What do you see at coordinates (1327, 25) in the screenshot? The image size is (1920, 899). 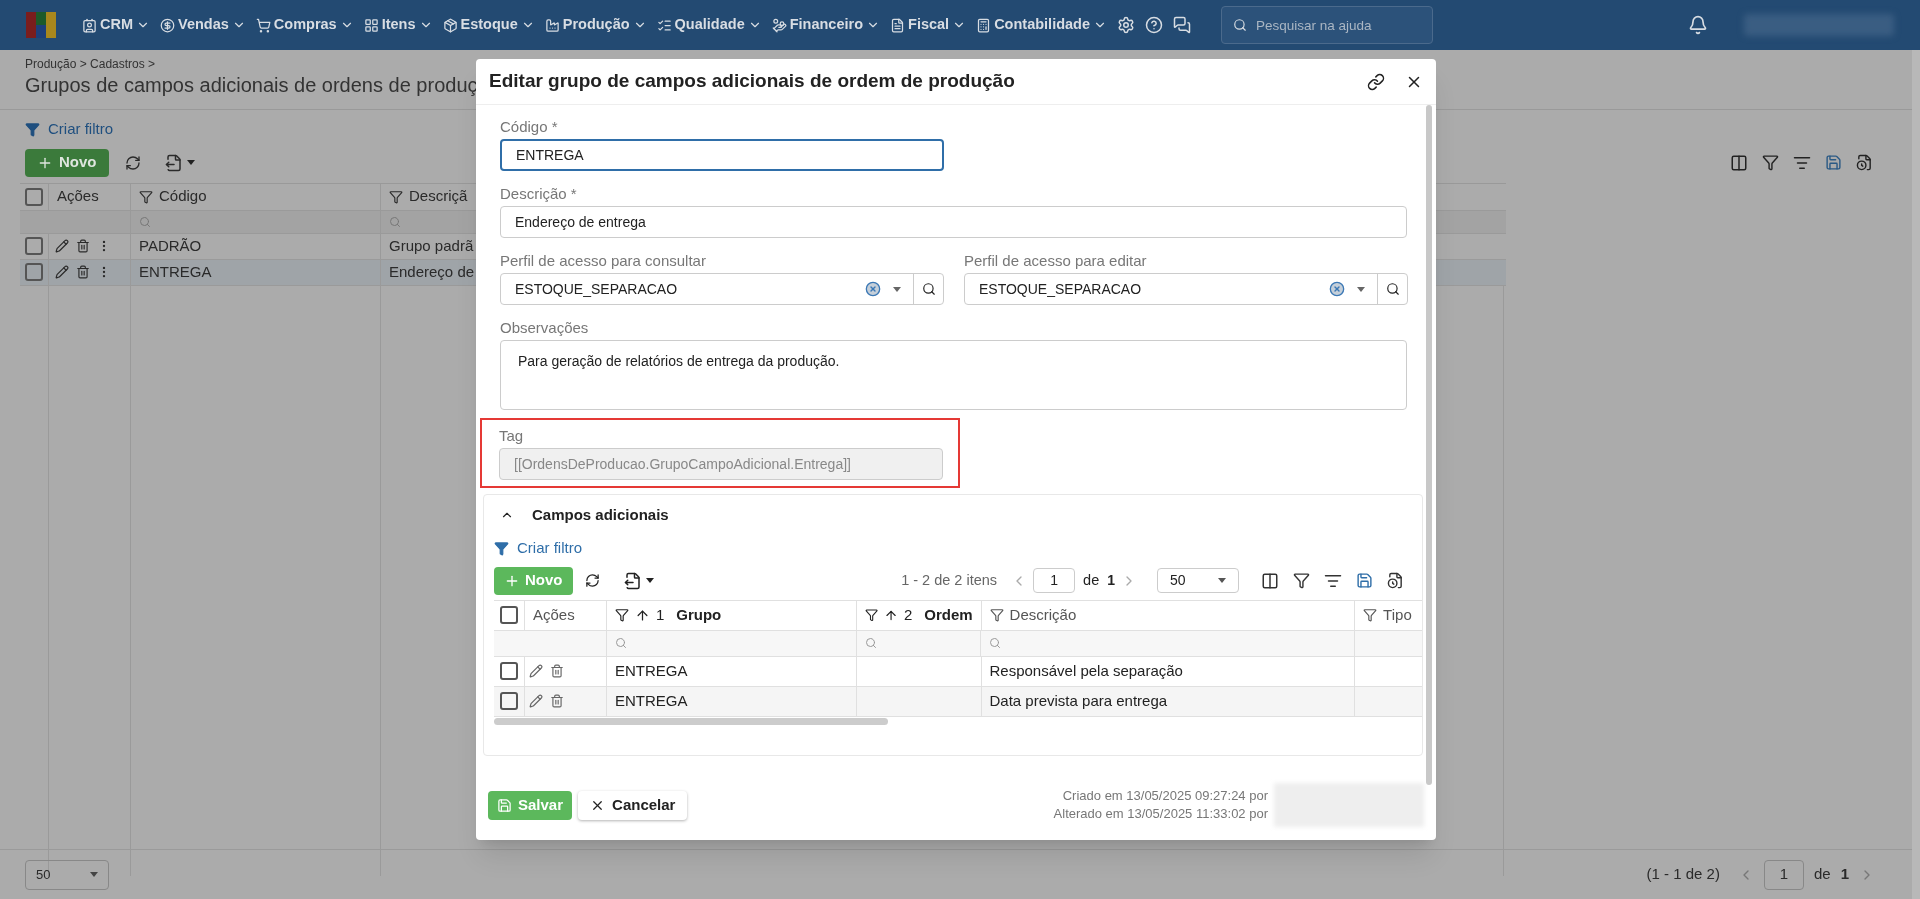 I see `search-field: Pesquisar na ajuda` at bounding box center [1327, 25].